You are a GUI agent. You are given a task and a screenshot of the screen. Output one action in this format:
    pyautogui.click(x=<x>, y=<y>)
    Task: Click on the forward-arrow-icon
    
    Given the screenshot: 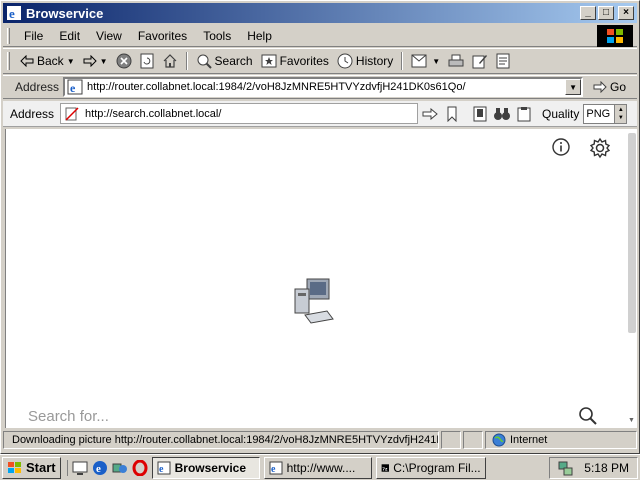 What is the action you would take?
    pyautogui.click(x=90, y=61)
    